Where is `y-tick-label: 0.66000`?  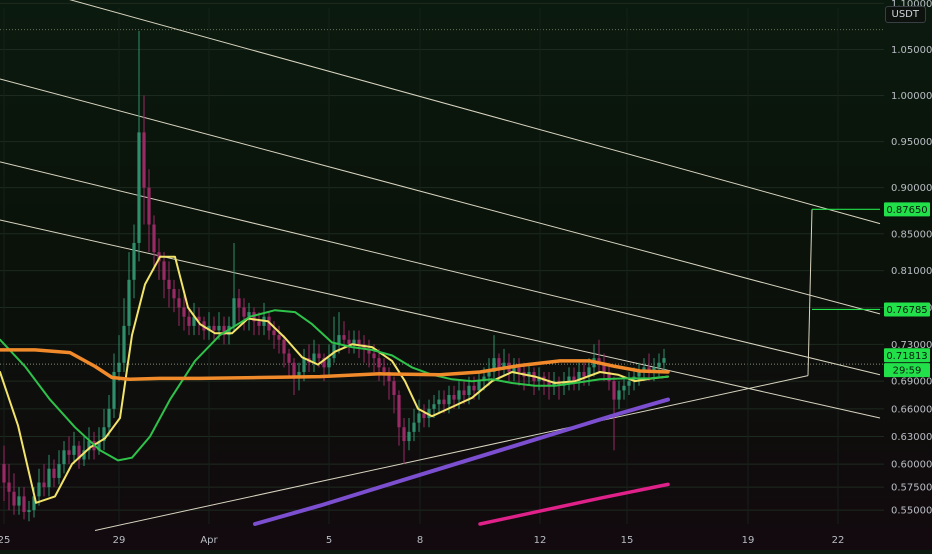
y-tick-label: 0.66000 is located at coordinates (911, 409).